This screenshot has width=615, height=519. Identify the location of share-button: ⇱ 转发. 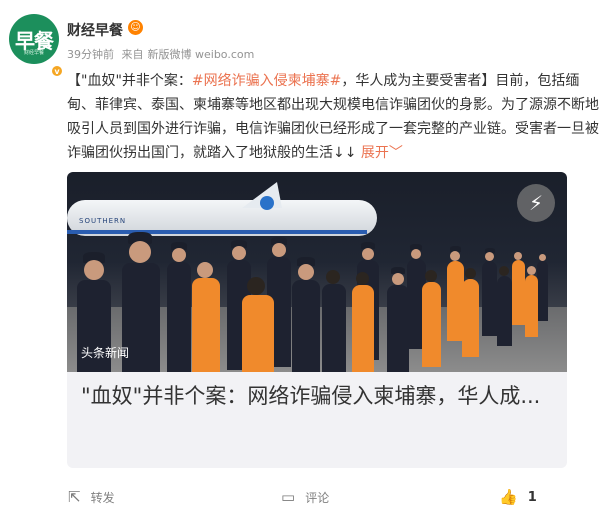
(91, 497).